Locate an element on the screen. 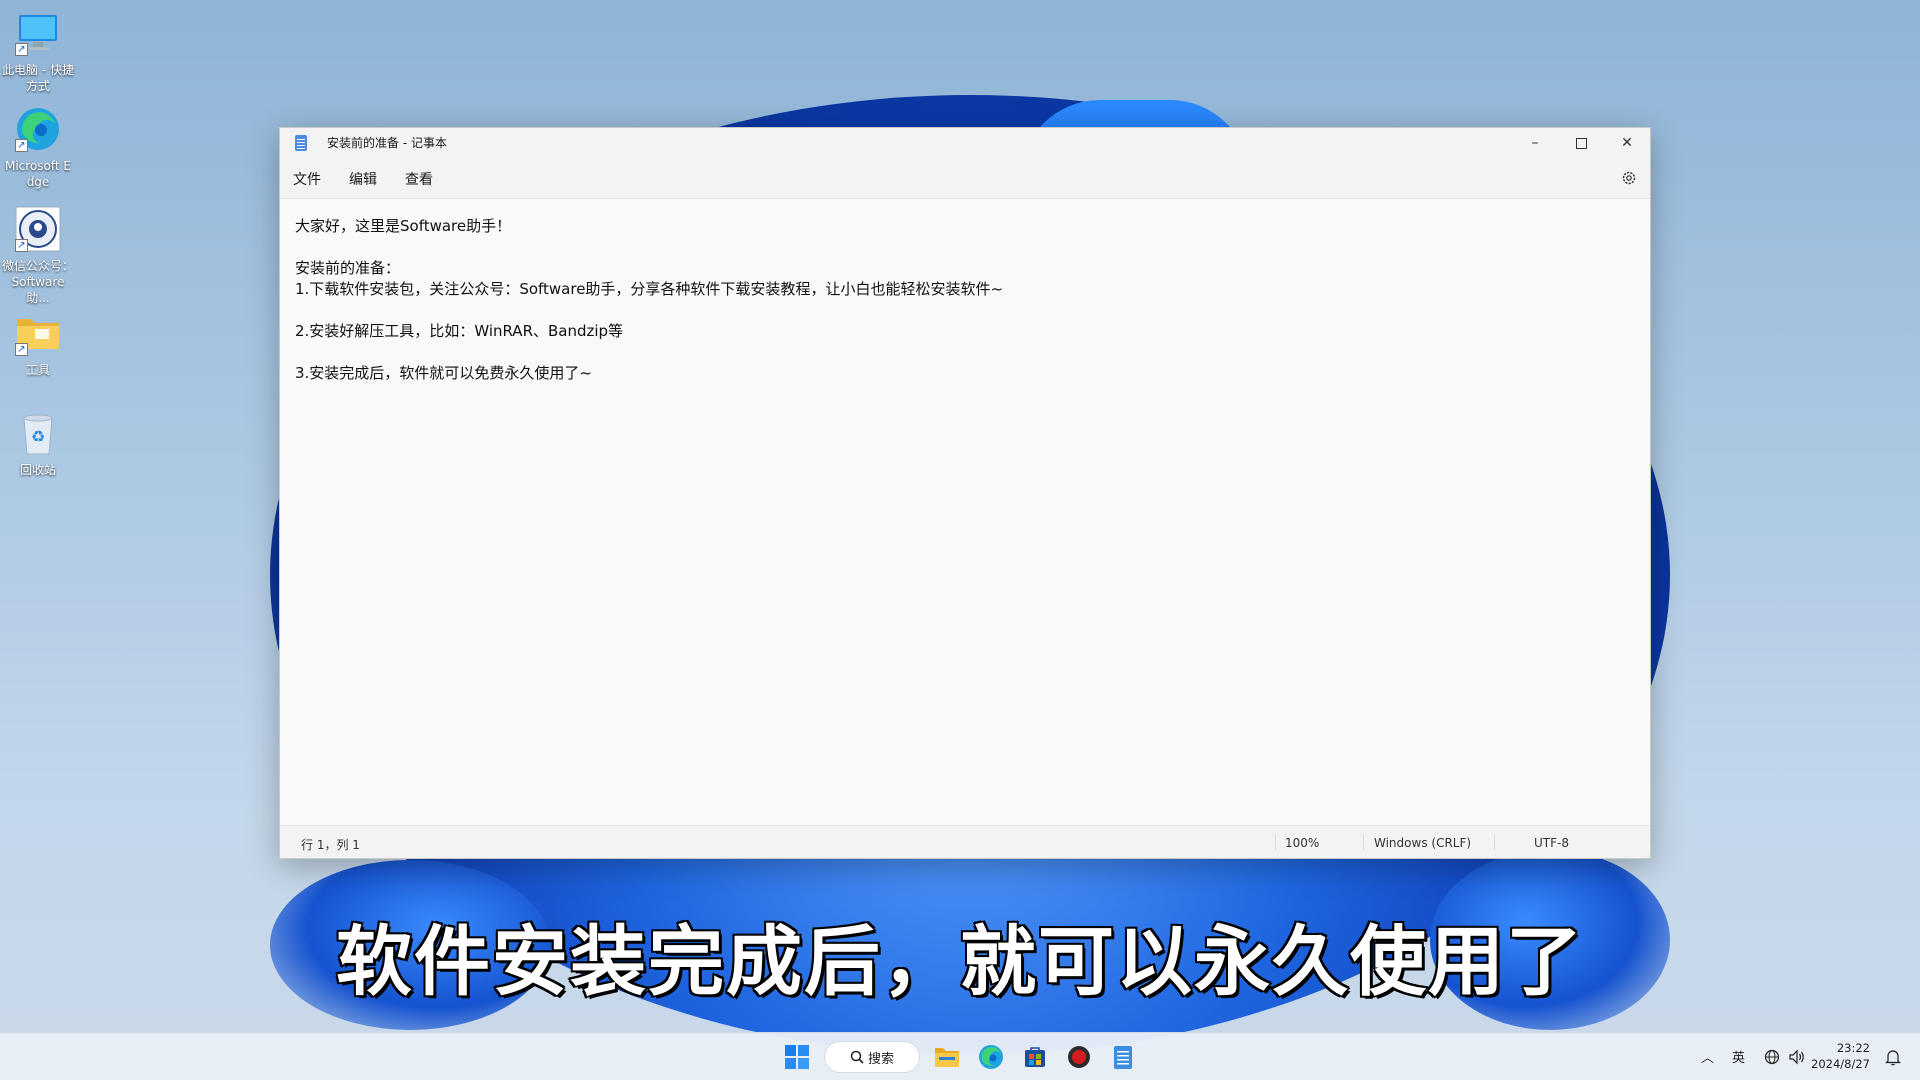 The width and height of the screenshot is (1920, 1080). close-button: ✕ is located at coordinates (1627, 143).